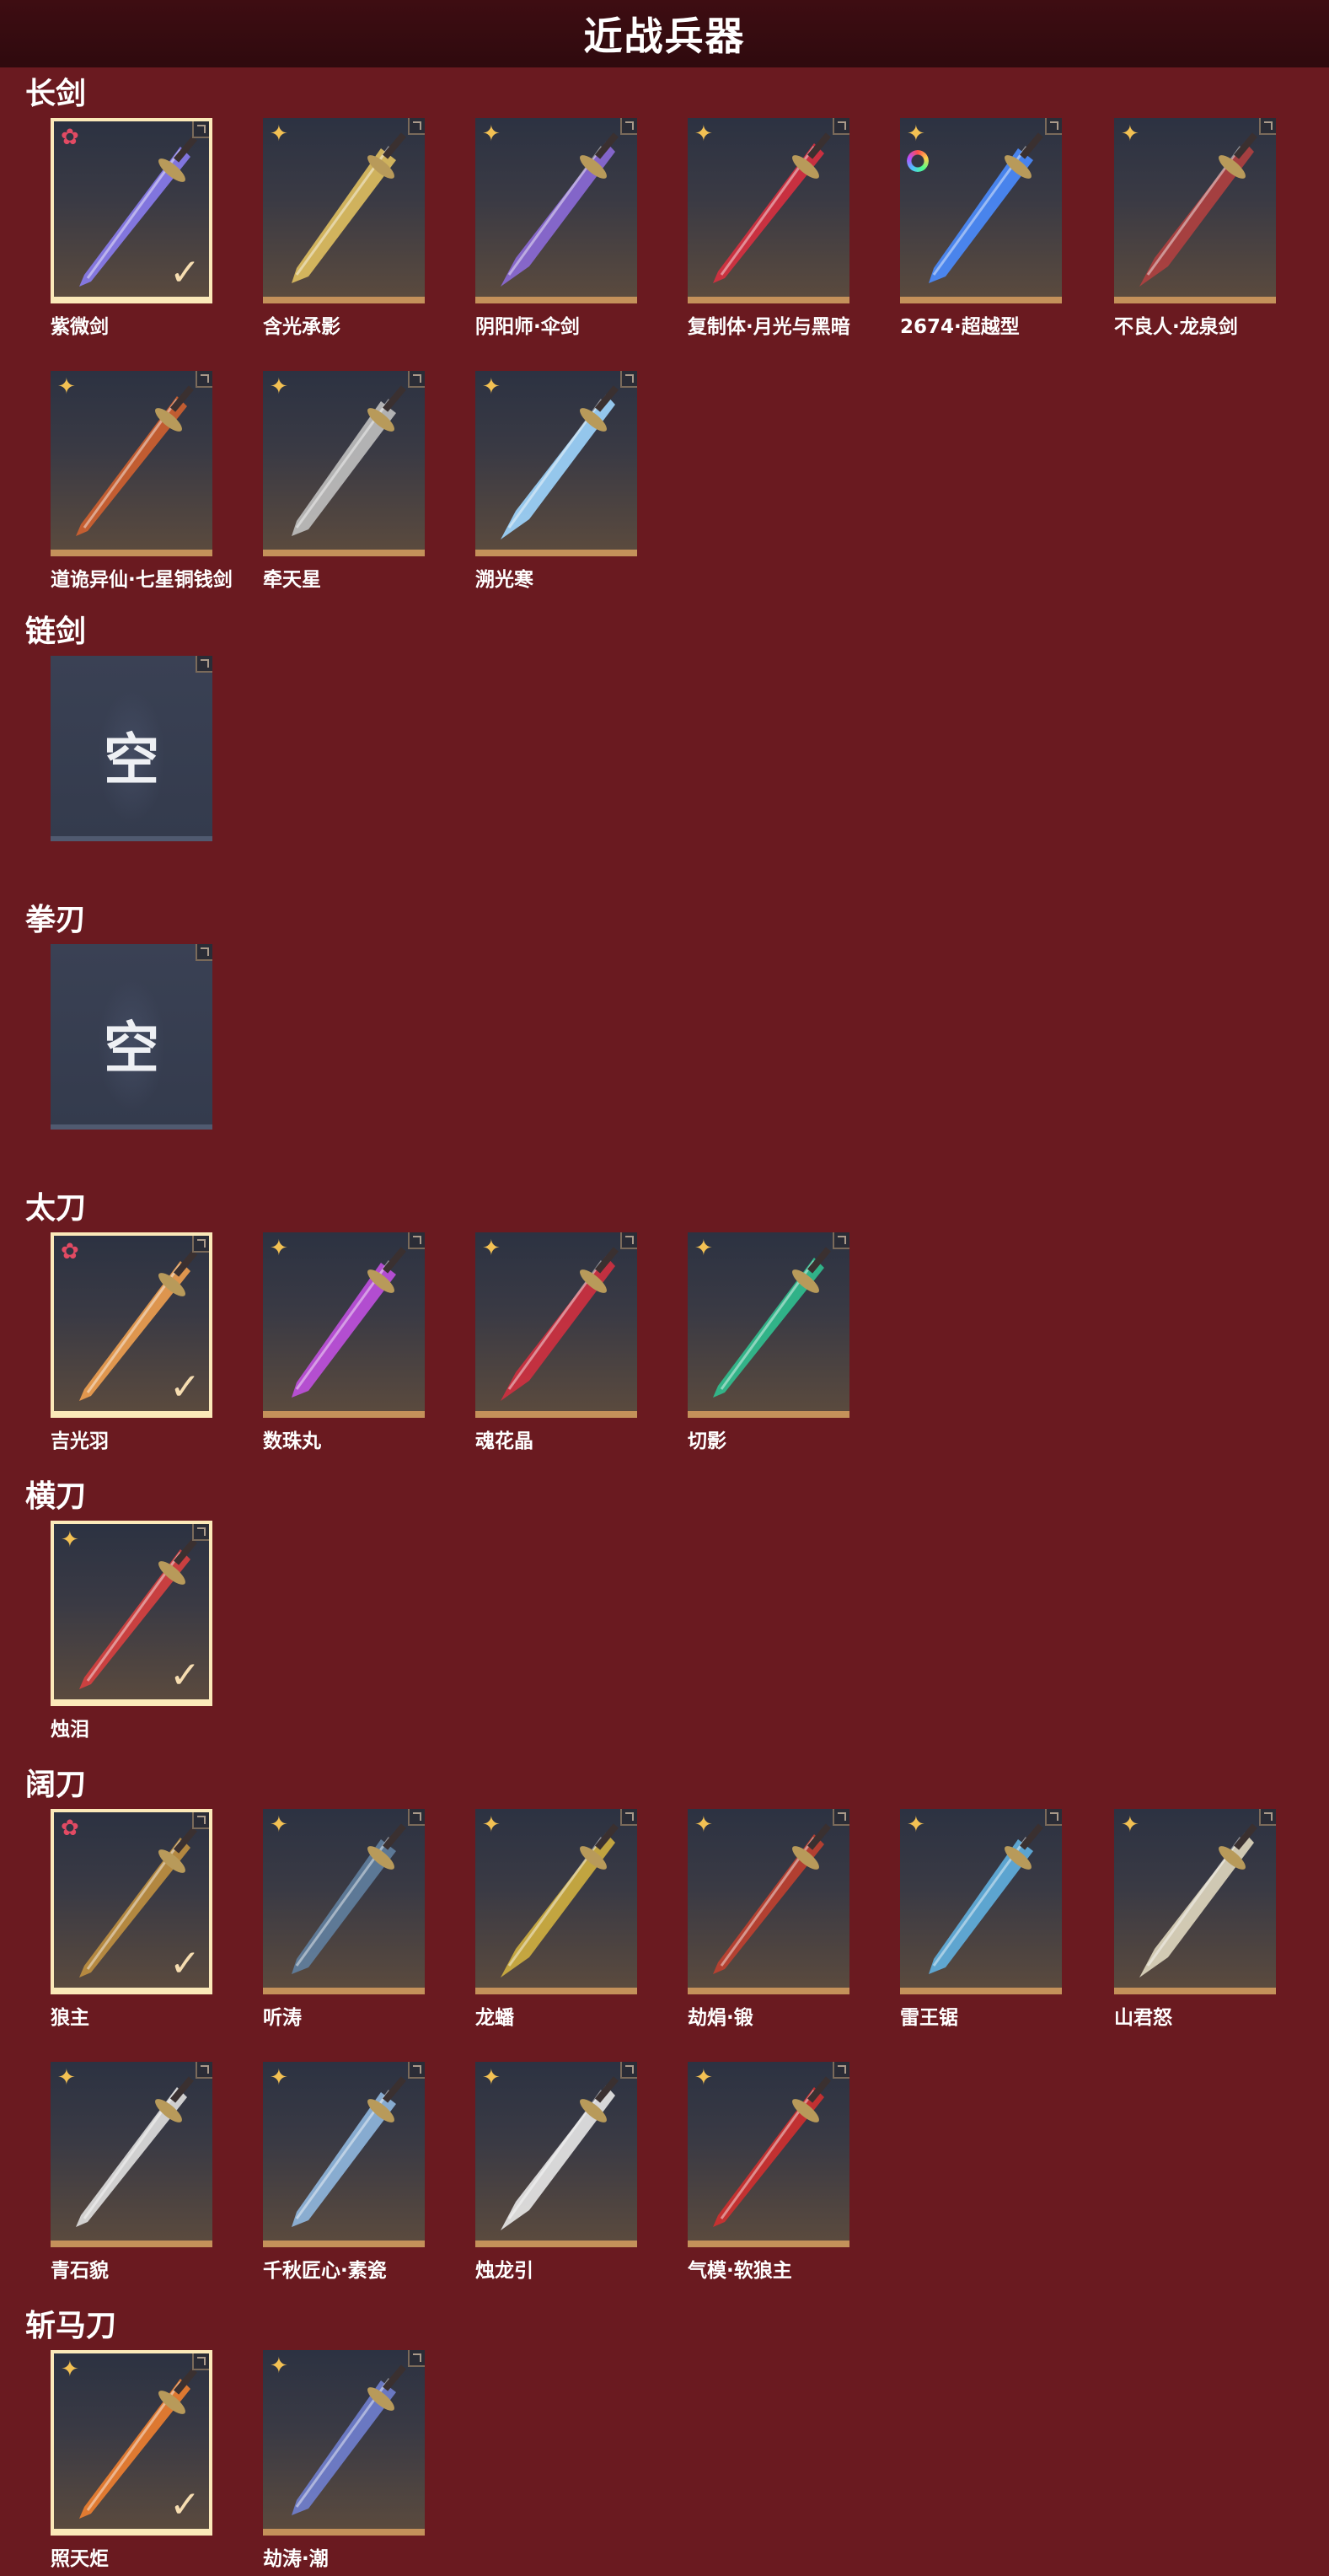 The height and width of the screenshot is (2576, 1329). I want to click on weapon-item: ✦ 魂花晶, so click(556, 1342).